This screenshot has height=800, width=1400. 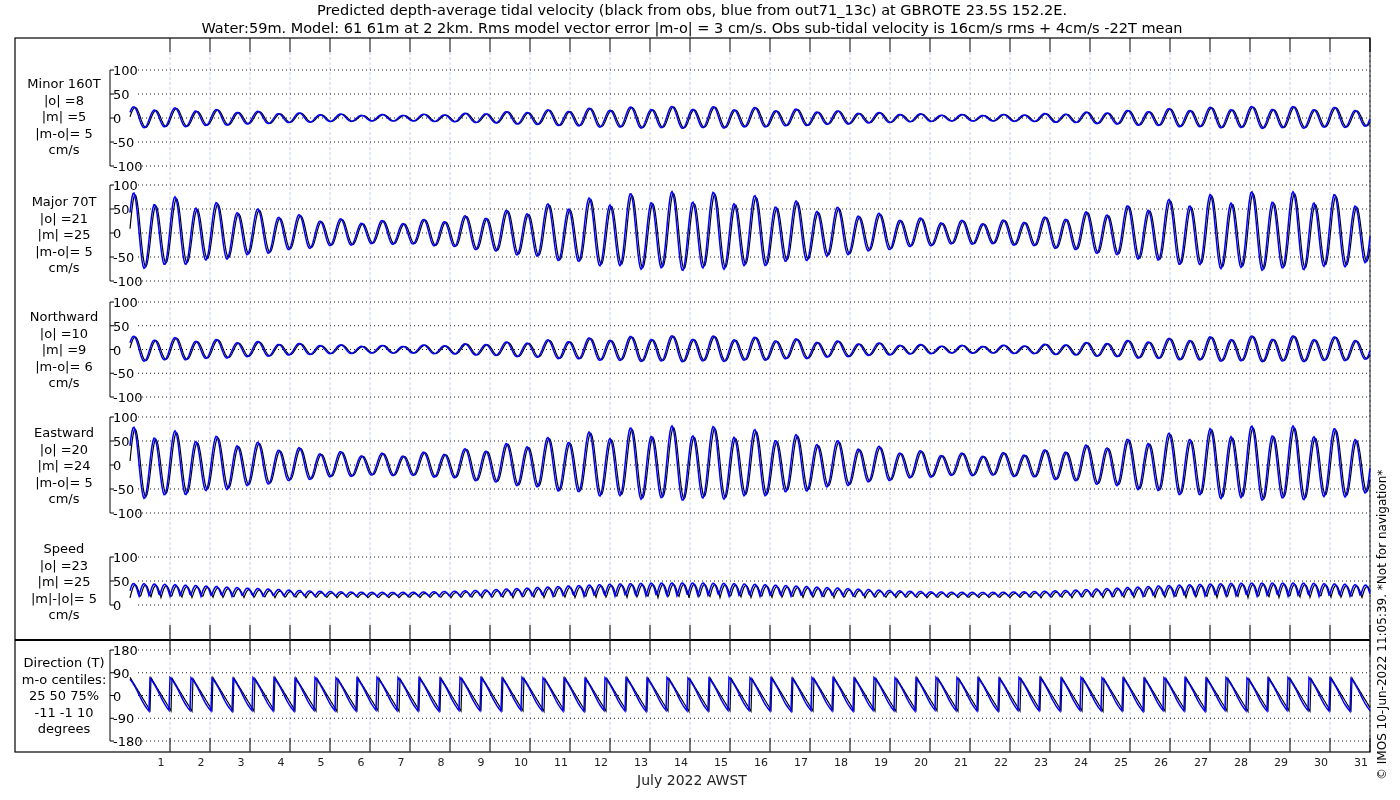 What do you see at coordinates (521, 762) in the screenshot?
I see `x-tick-label: 10` at bounding box center [521, 762].